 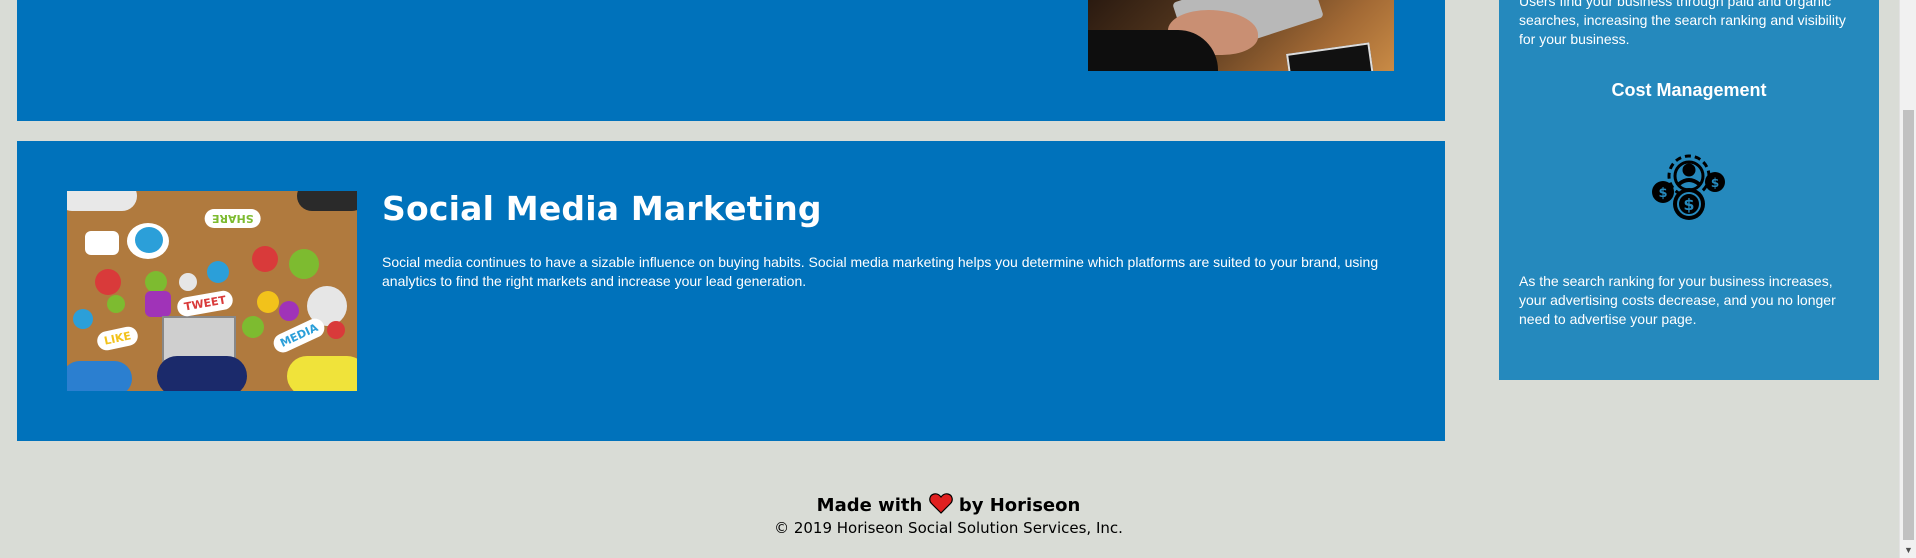 I want to click on scroll-down-arrow-icon: ▼, so click(x=1908, y=550).